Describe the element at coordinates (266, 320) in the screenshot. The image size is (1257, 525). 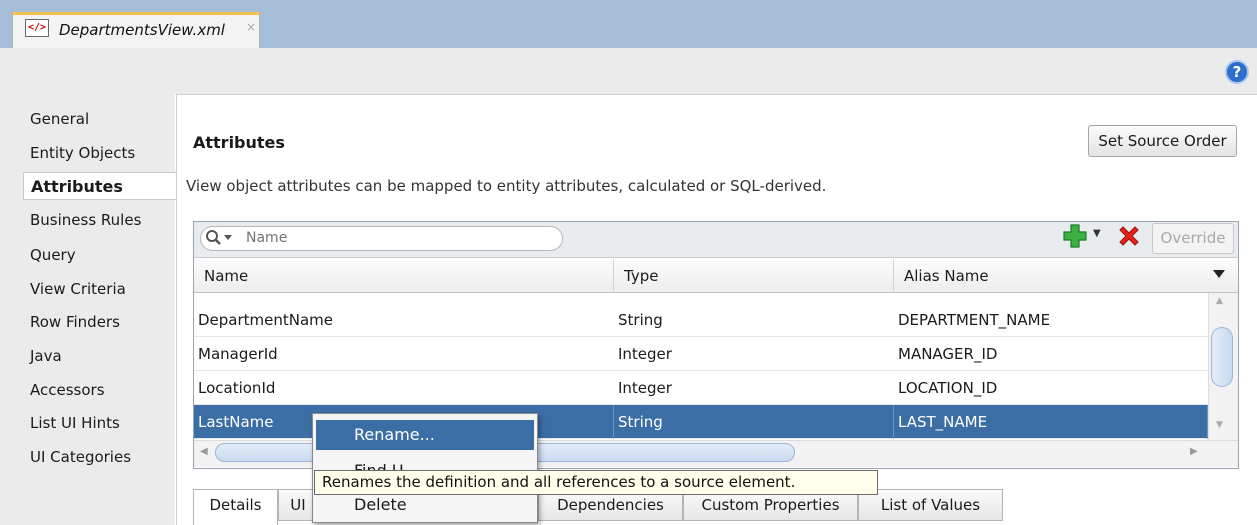
I see `cell-name: DepartmentName` at that location.